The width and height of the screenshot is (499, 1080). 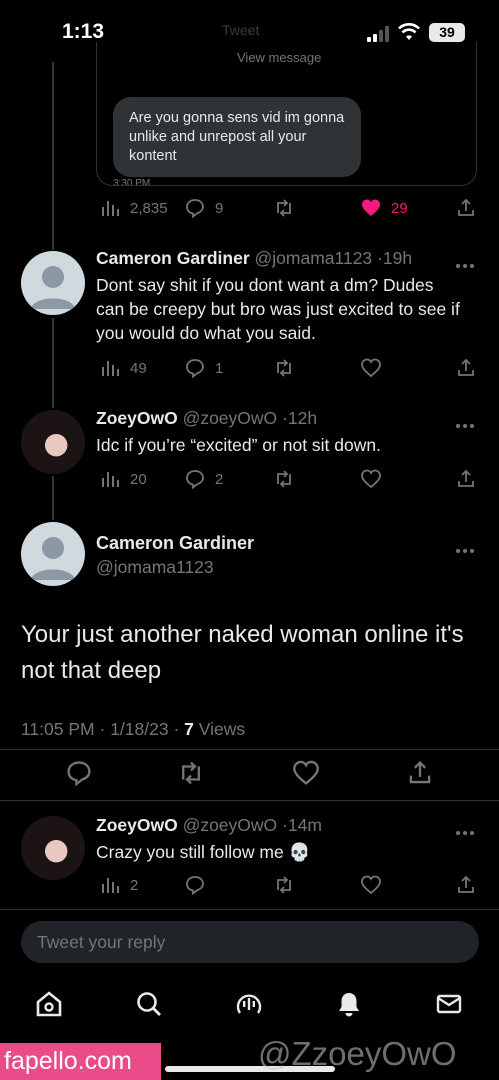 I want to click on reply-input: Tweet your reply, so click(x=250, y=942).